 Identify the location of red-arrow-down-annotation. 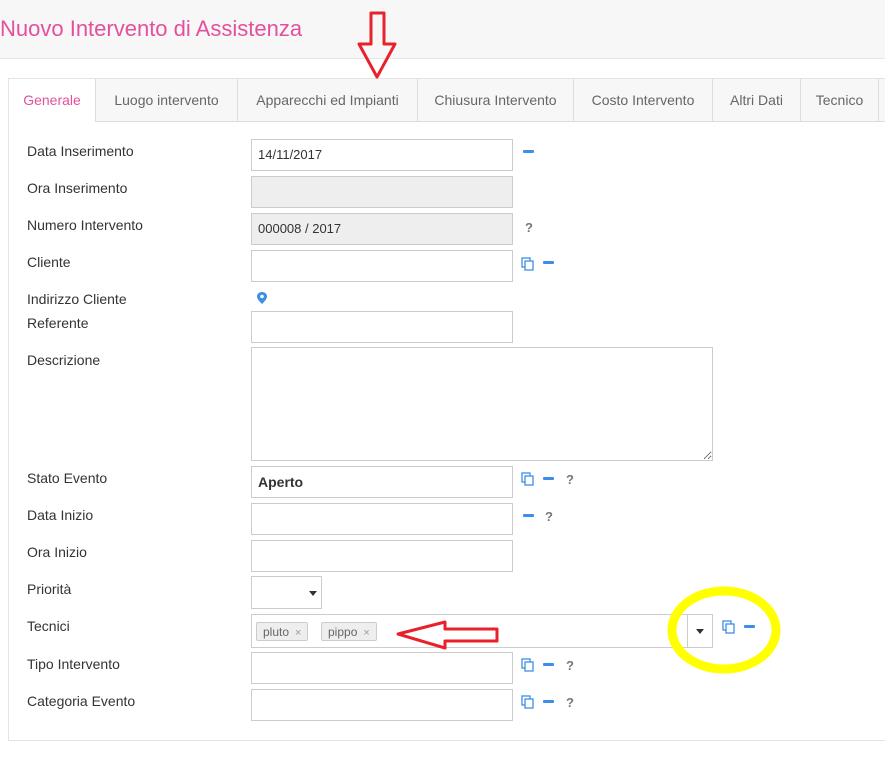
(377, 45).